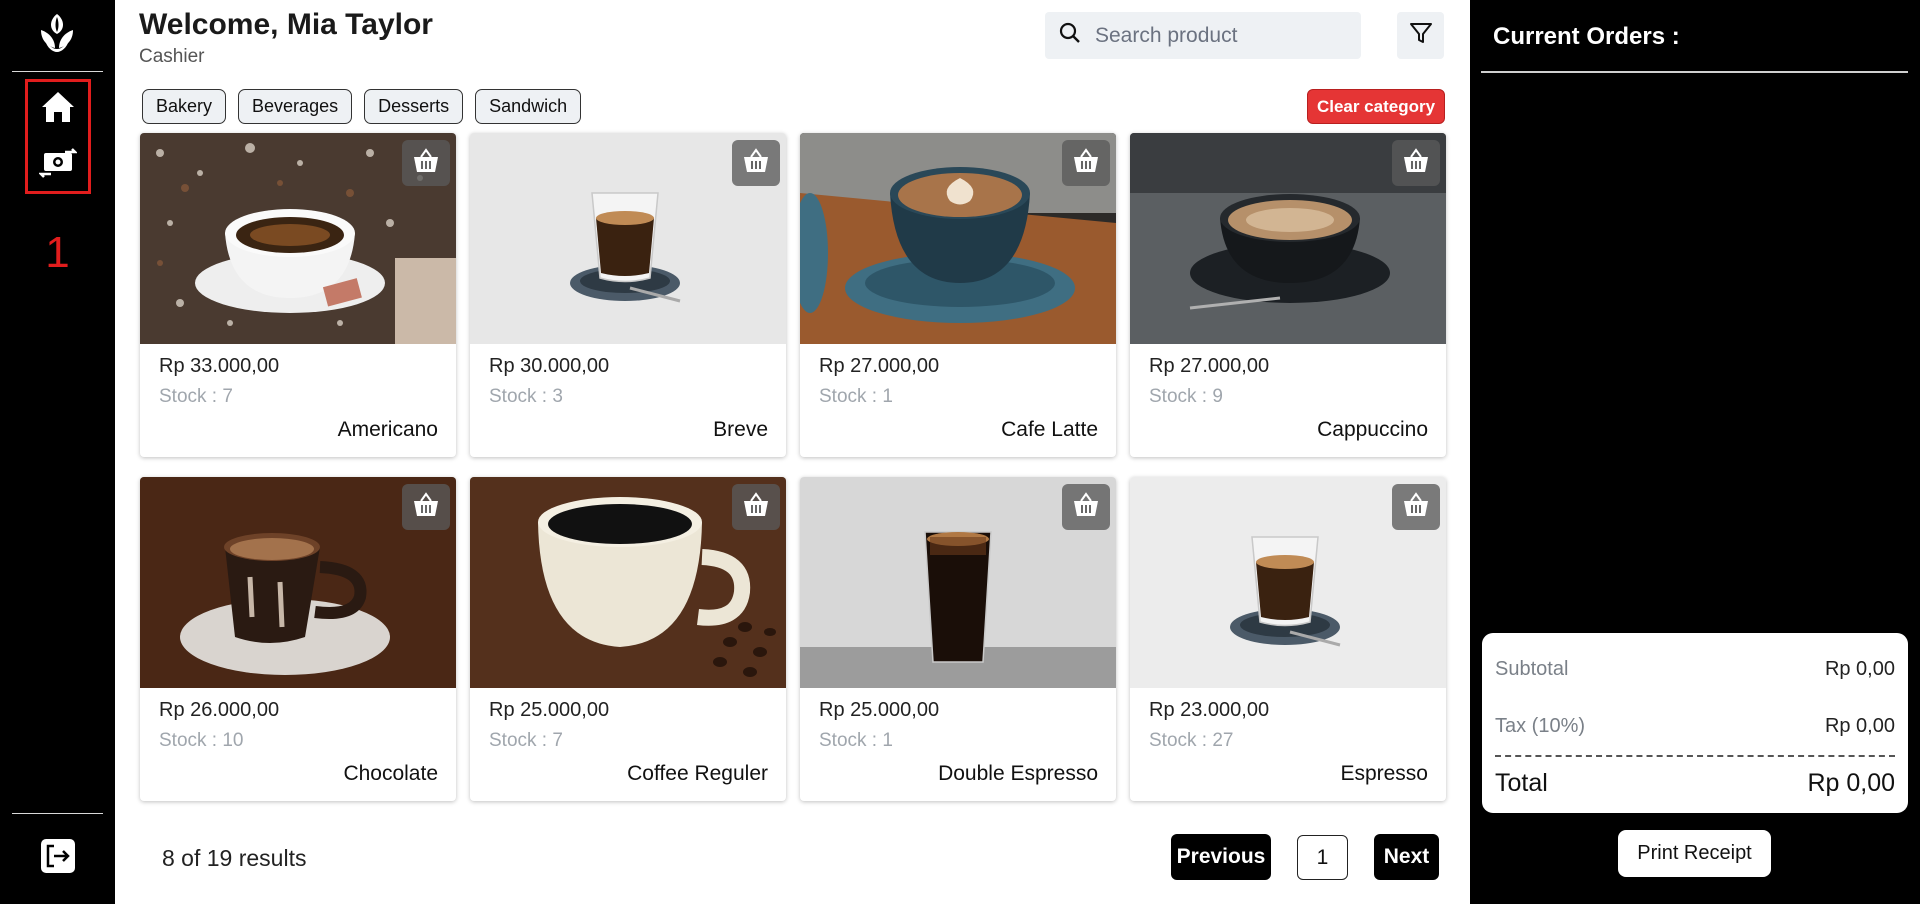  What do you see at coordinates (1851, 783) in the screenshot?
I see `total-value: Rp 0,00` at bounding box center [1851, 783].